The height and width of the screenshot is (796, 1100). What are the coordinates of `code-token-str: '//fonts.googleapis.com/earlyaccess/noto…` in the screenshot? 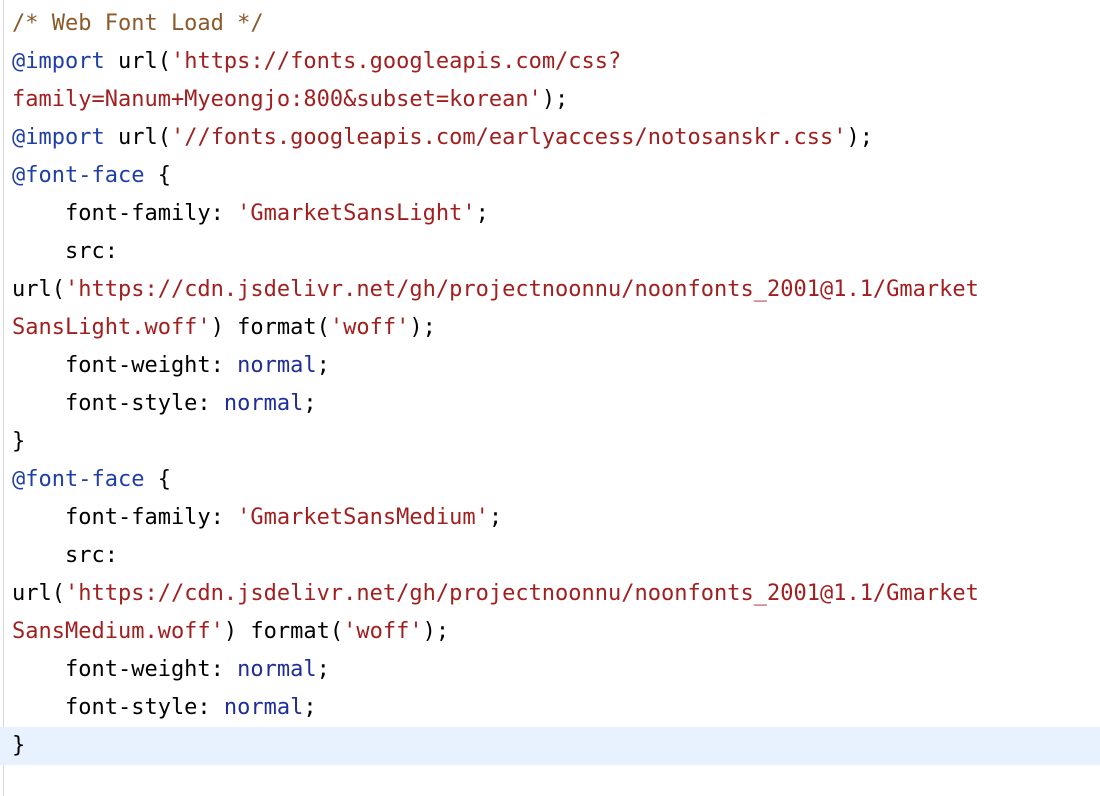 It's located at (508, 137).